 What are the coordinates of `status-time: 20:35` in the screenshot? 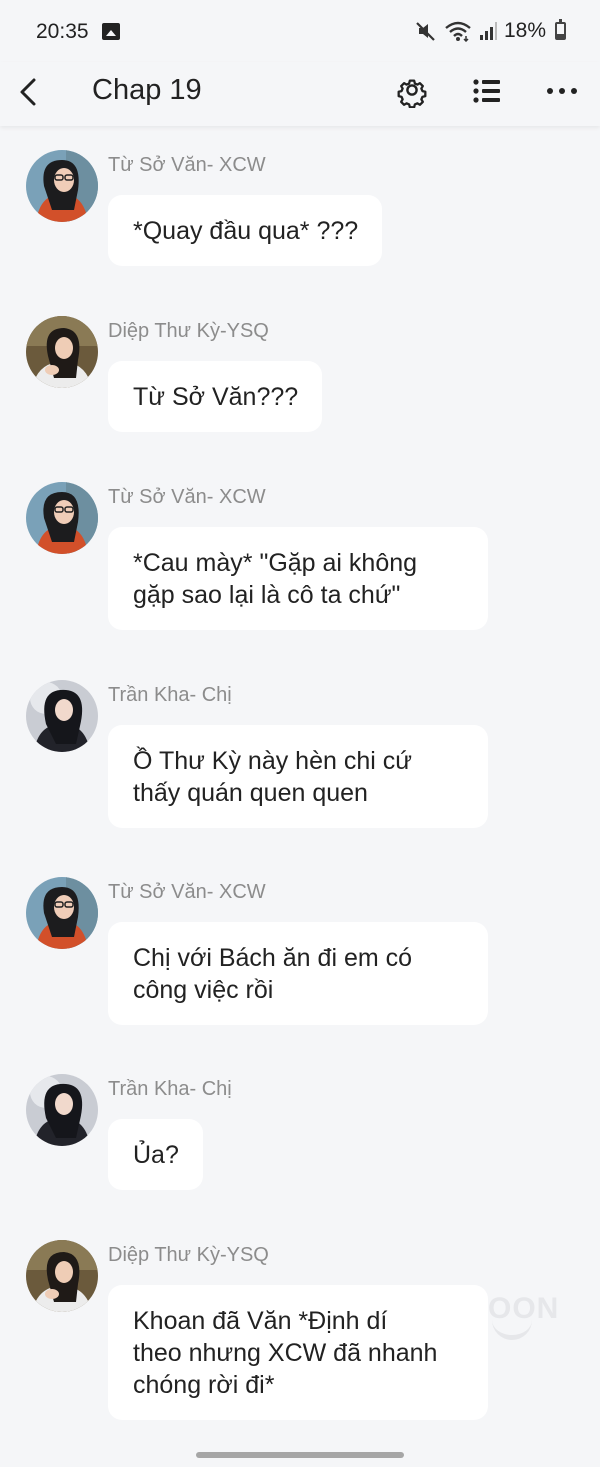 It's located at (62, 31).